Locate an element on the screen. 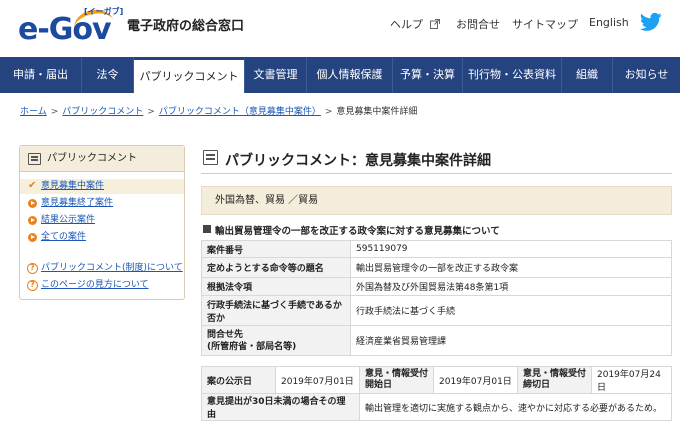  nav-item-budget: 予算・決算 is located at coordinates (428, 75).